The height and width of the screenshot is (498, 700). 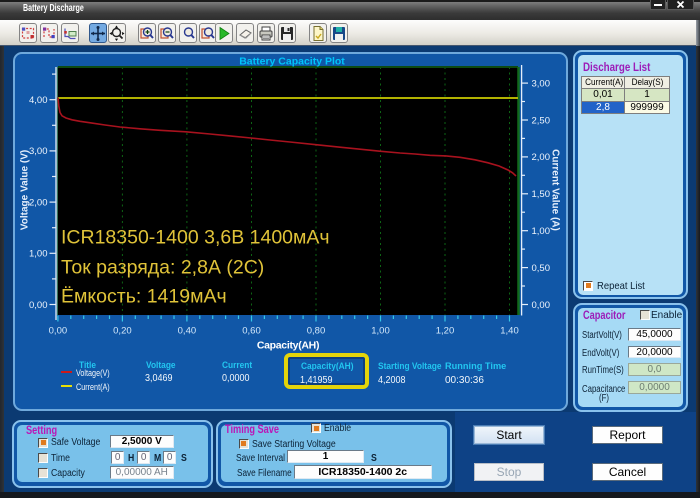 I want to click on svg-text: 0,60, so click(x=251, y=331).